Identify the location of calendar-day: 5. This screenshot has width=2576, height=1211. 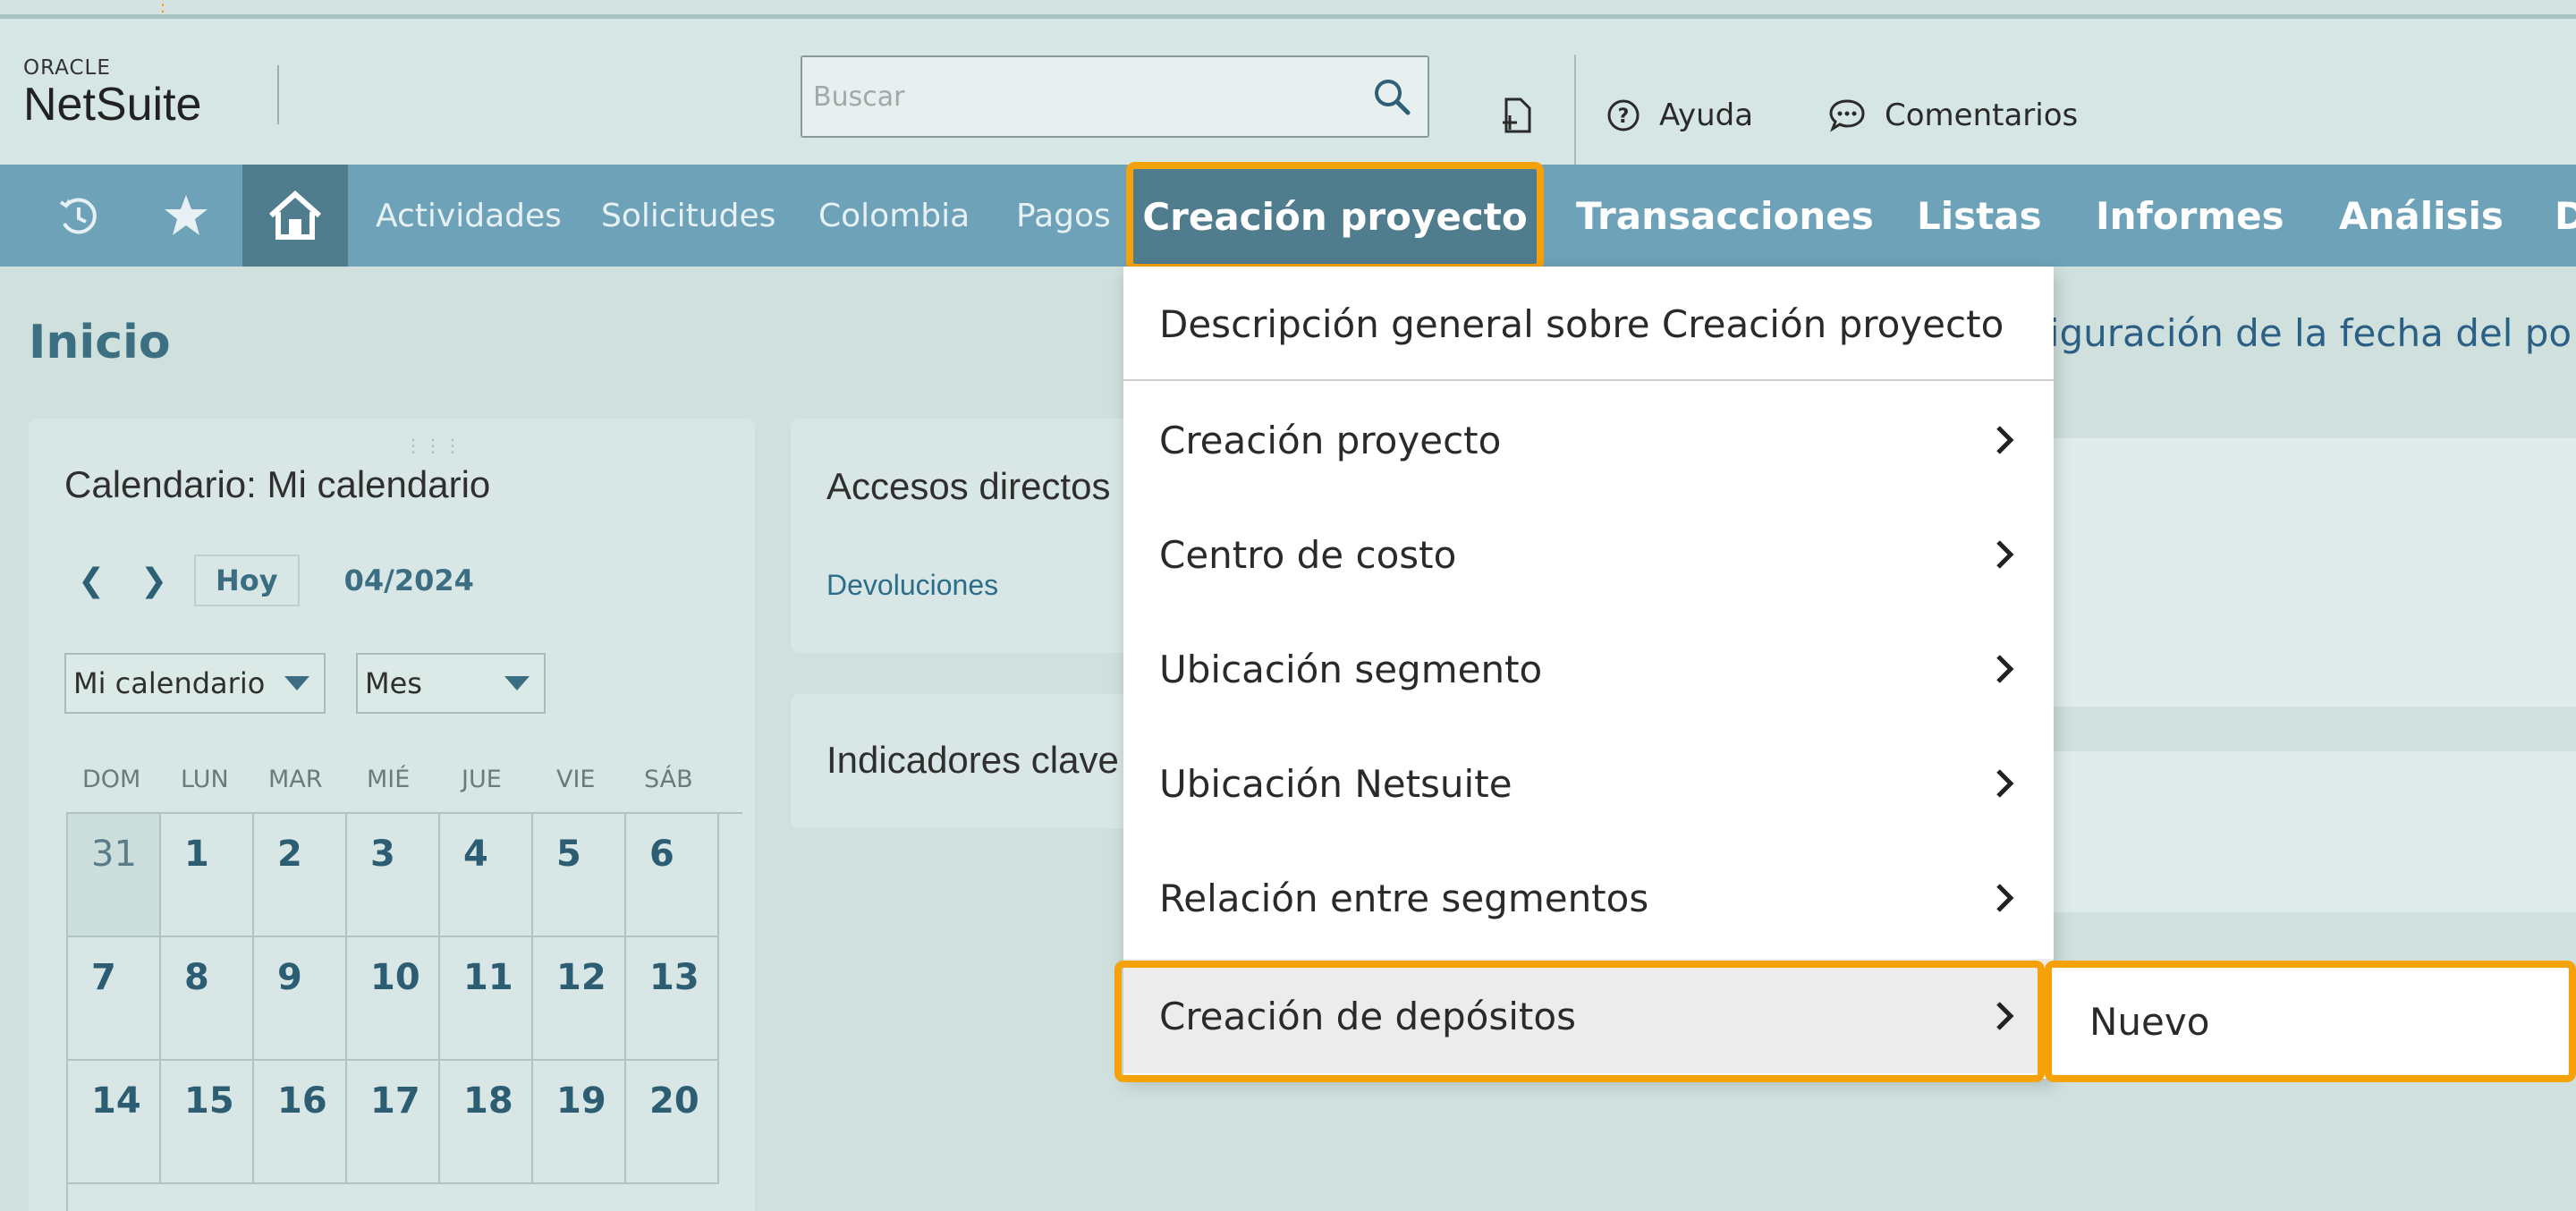
(579, 875).